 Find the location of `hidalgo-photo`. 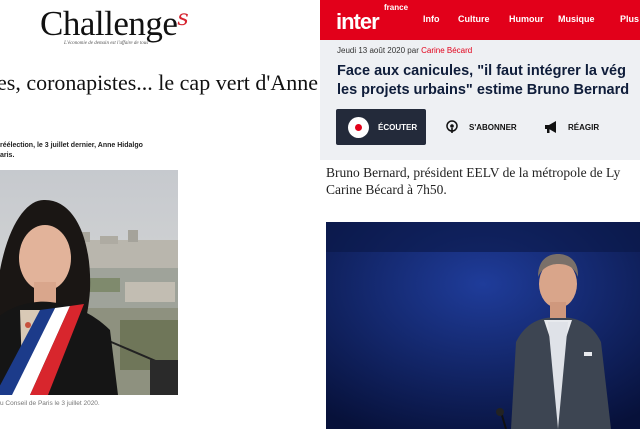

hidalgo-photo is located at coordinates (89, 282).